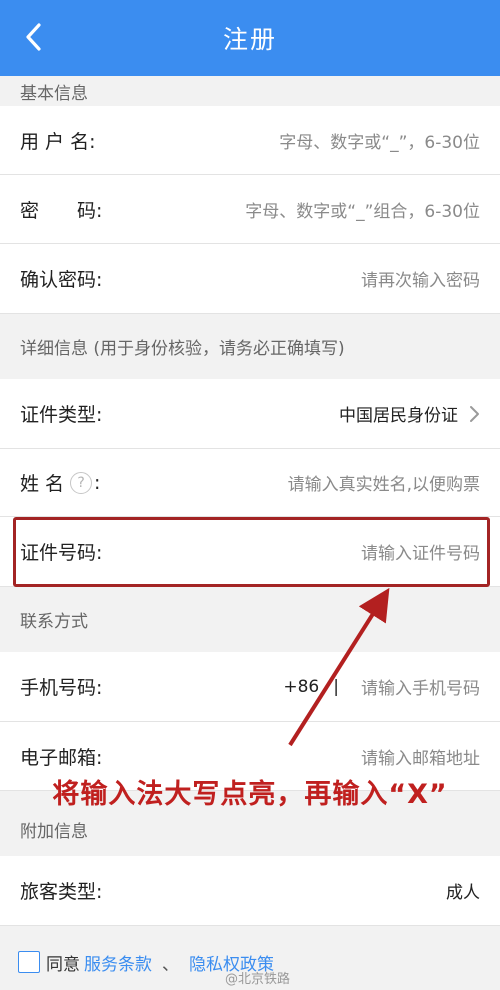 Image resolution: width=500 pixels, height=990 pixels. I want to click on passenger-type-row: 旅客类型: 成人, so click(250, 891).